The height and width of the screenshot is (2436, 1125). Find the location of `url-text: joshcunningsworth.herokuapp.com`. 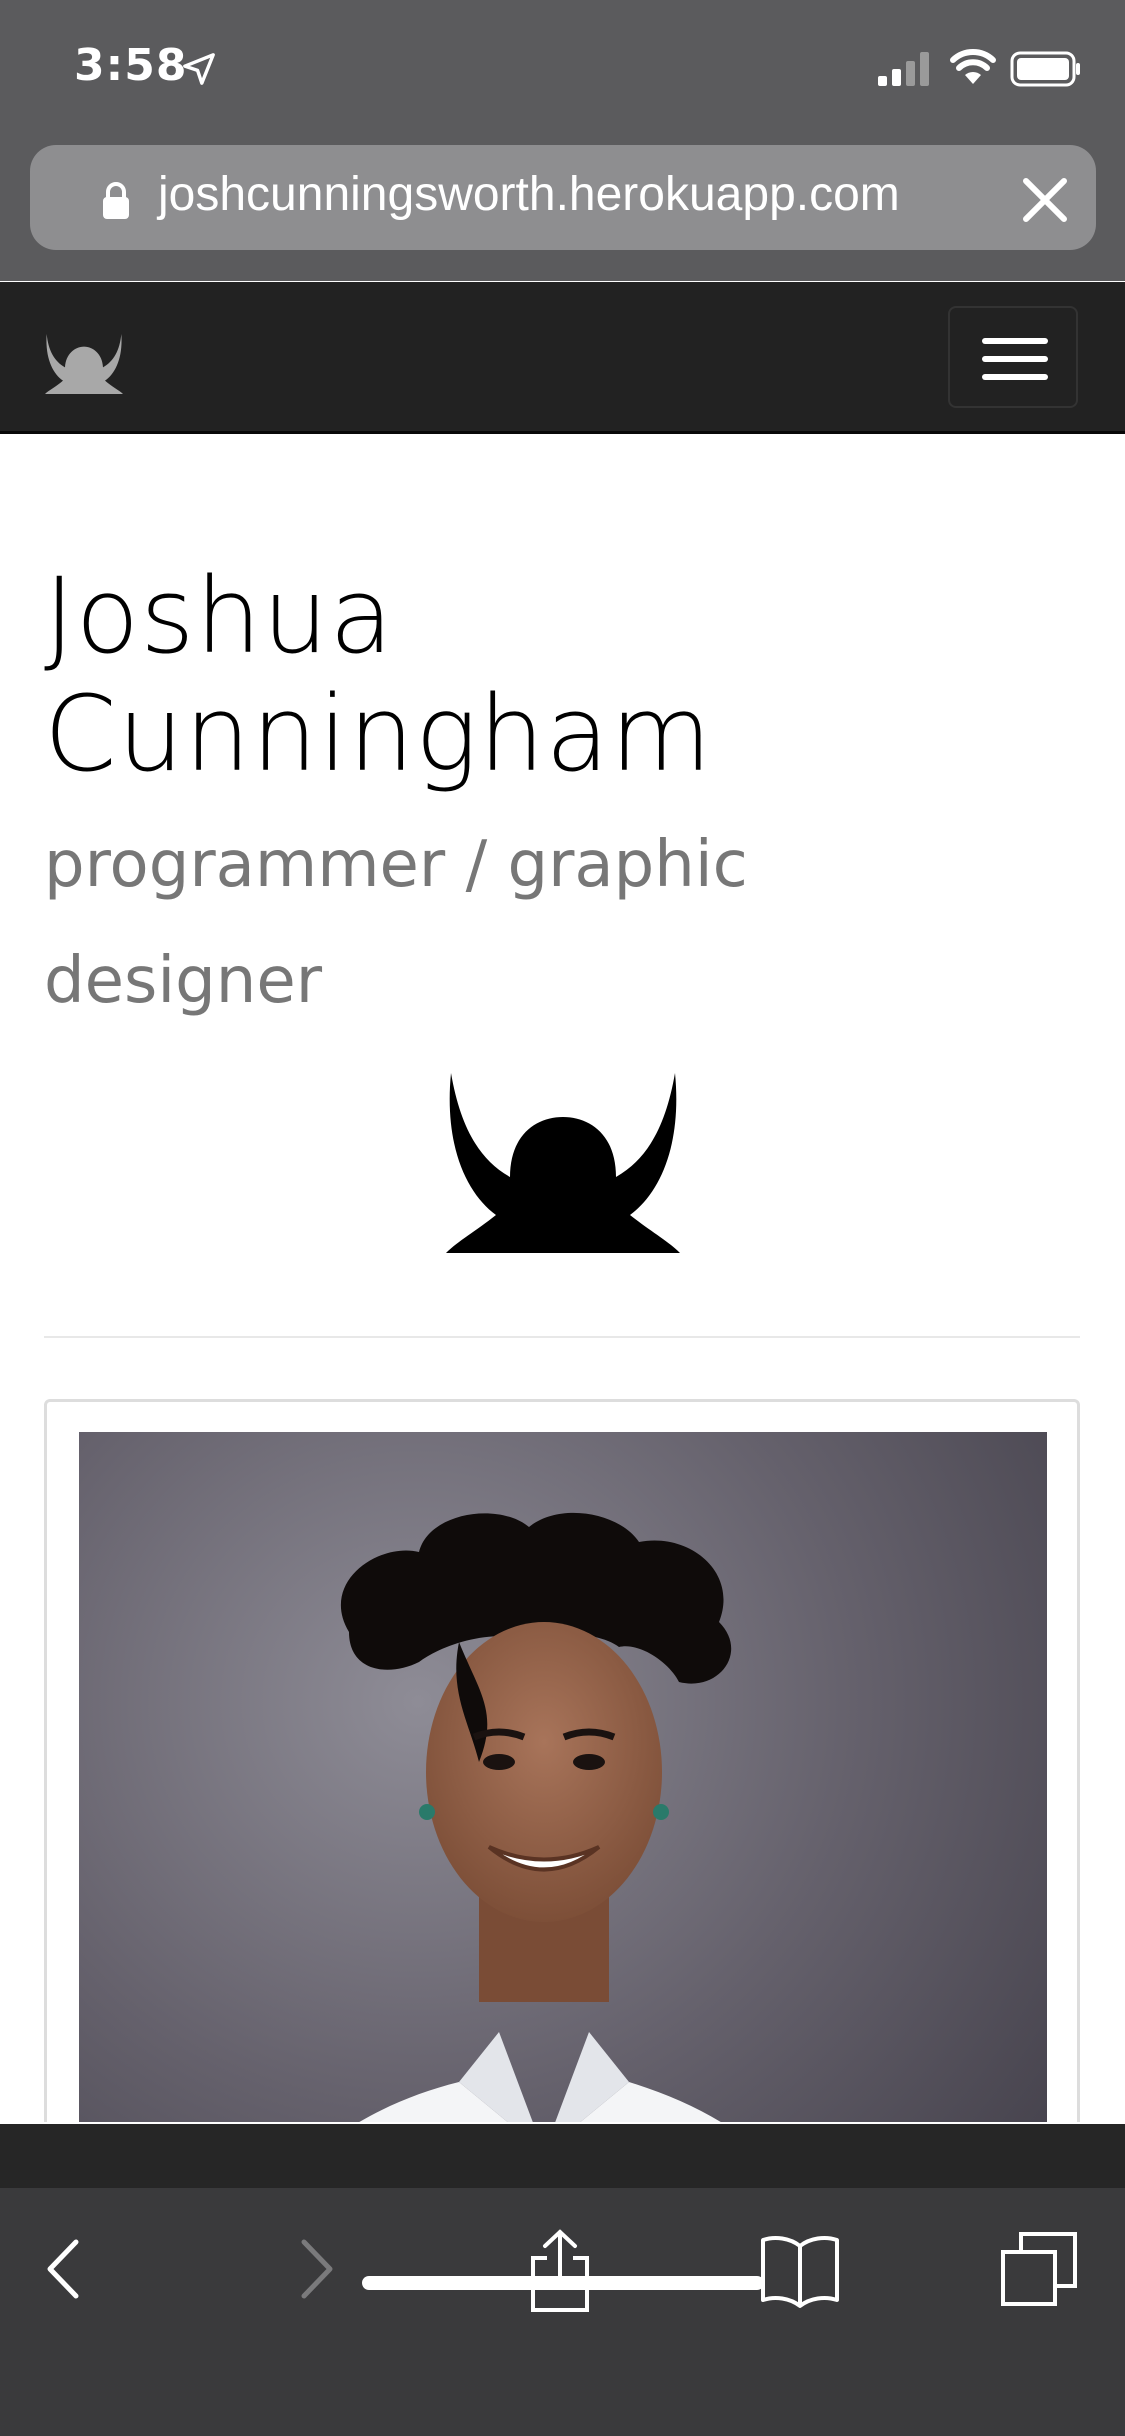

url-text: joshcunningsworth.herokuapp.com is located at coordinates (529, 194).